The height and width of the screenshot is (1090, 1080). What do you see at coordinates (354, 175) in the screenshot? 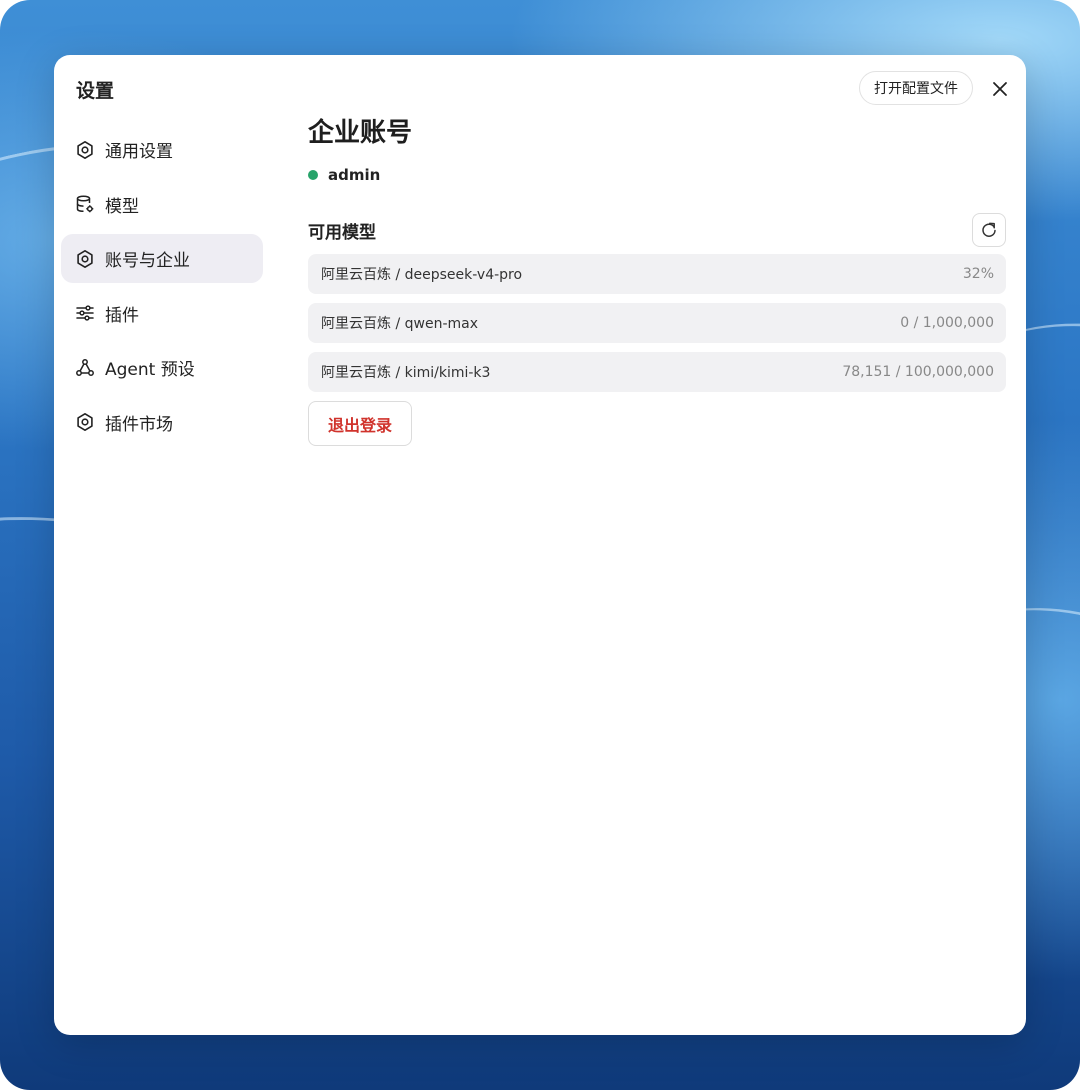
I see `username: admin` at bounding box center [354, 175].